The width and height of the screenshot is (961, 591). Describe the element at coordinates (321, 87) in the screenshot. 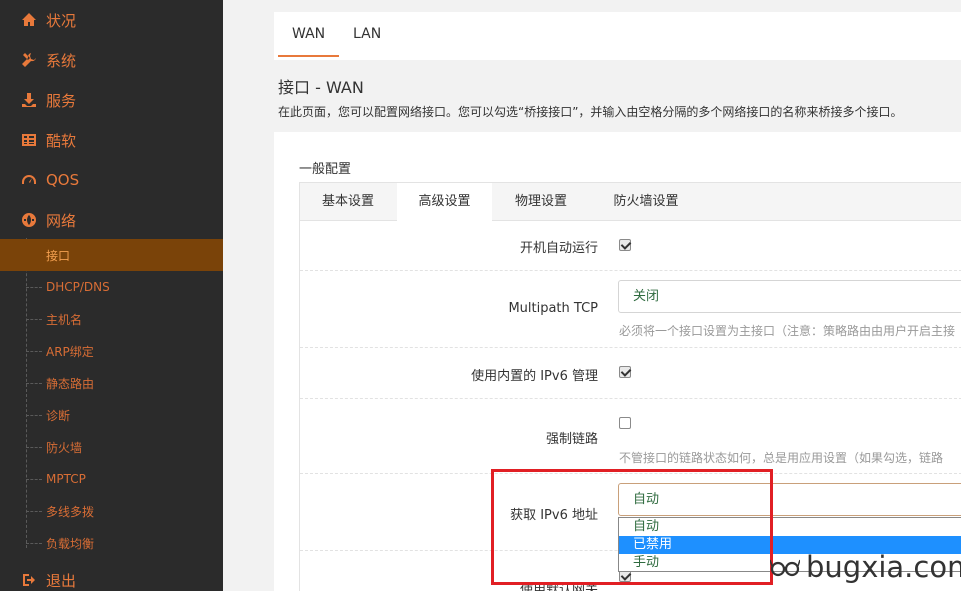

I see `page-title: 接口 - WAN` at that location.